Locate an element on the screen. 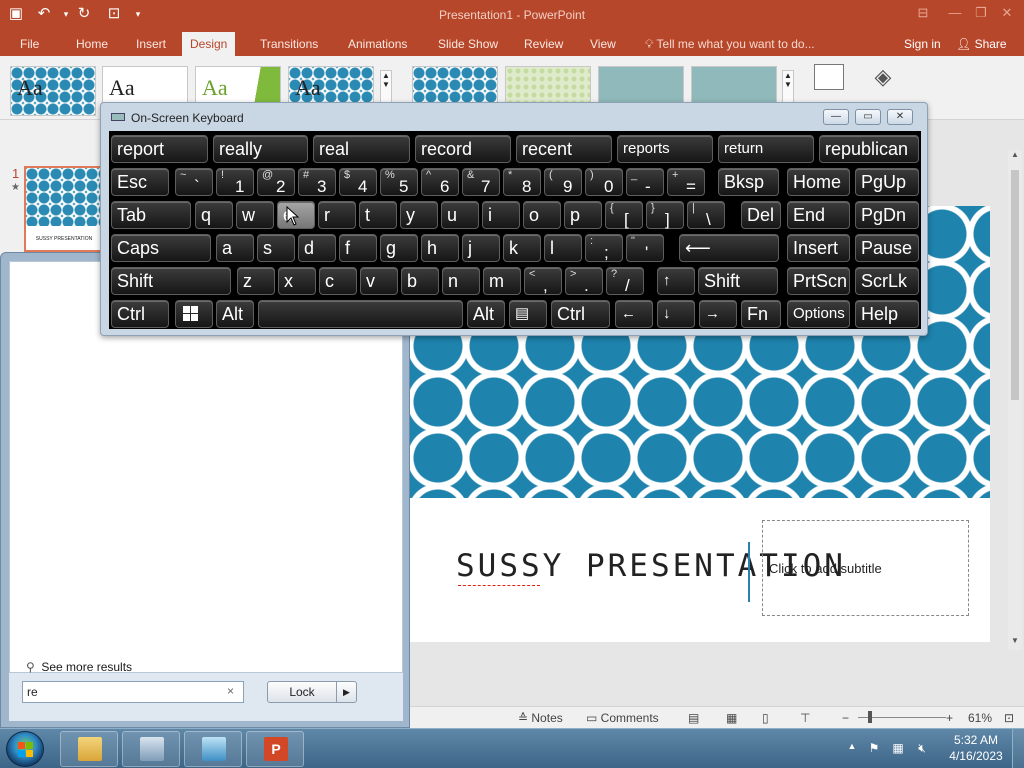  key-8: * 8 is located at coordinates (522, 182).